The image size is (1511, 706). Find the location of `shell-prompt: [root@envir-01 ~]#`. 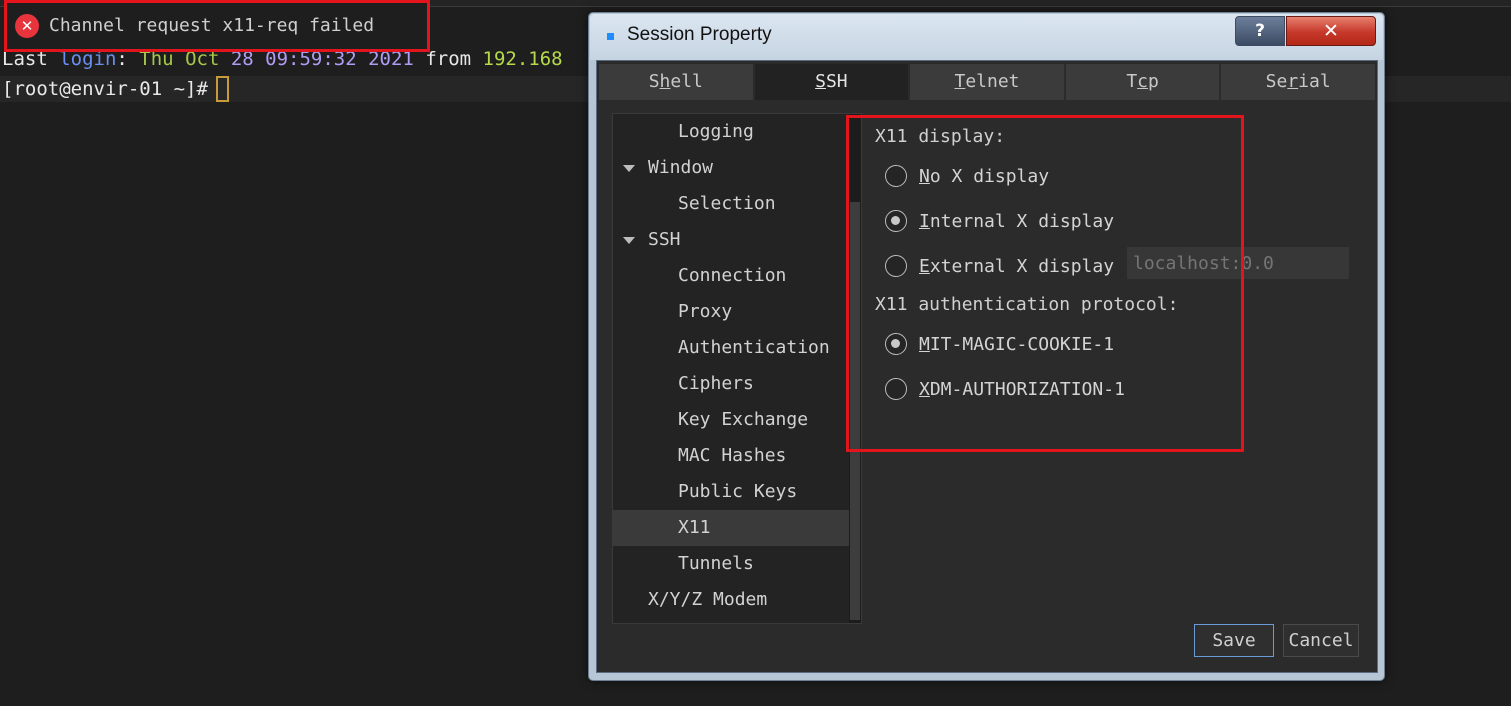

shell-prompt: [root@envir-01 ~]# is located at coordinates (105, 89).